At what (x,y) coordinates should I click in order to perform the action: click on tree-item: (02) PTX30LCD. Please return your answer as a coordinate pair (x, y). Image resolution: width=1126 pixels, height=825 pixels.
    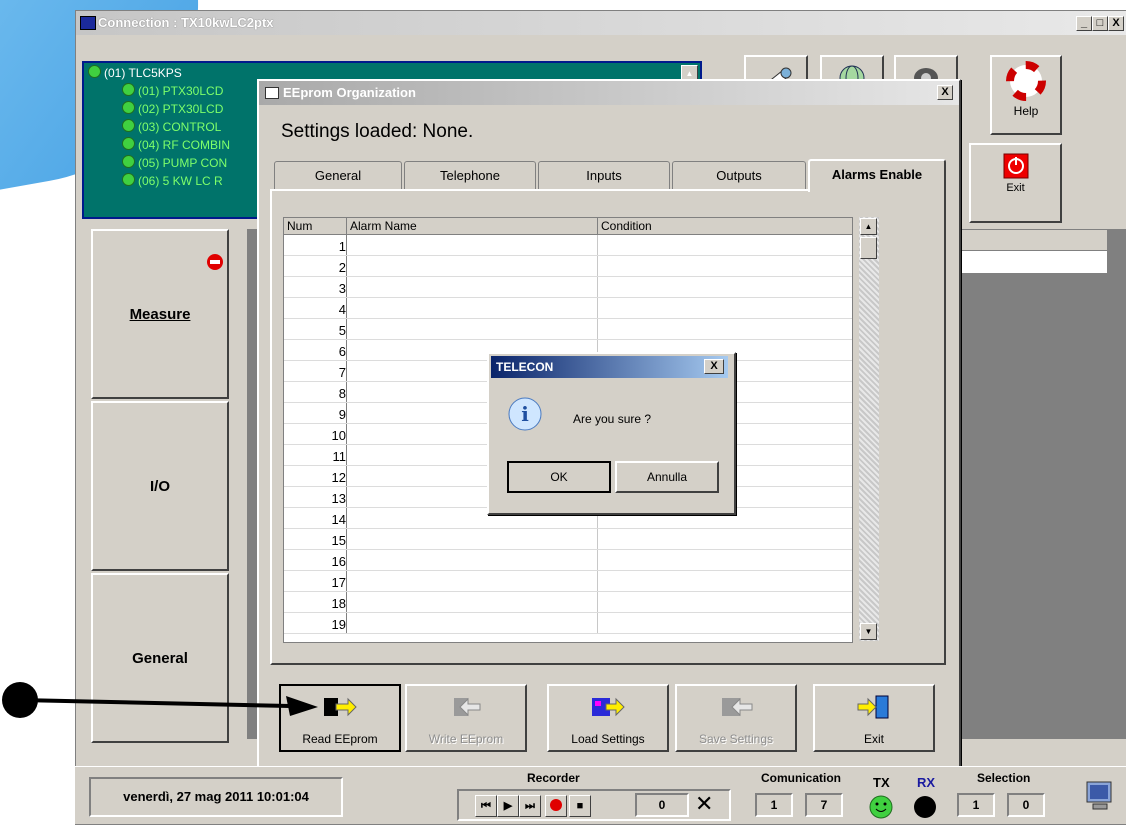
    Looking at the image, I should click on (172, 108).